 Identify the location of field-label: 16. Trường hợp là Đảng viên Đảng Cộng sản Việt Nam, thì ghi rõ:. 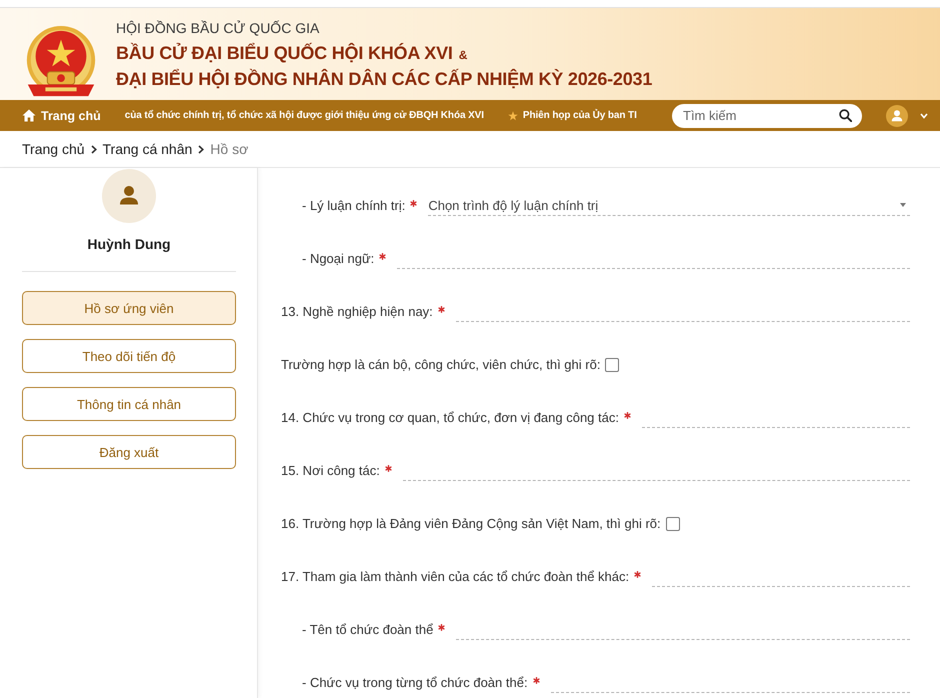
(471, 523).